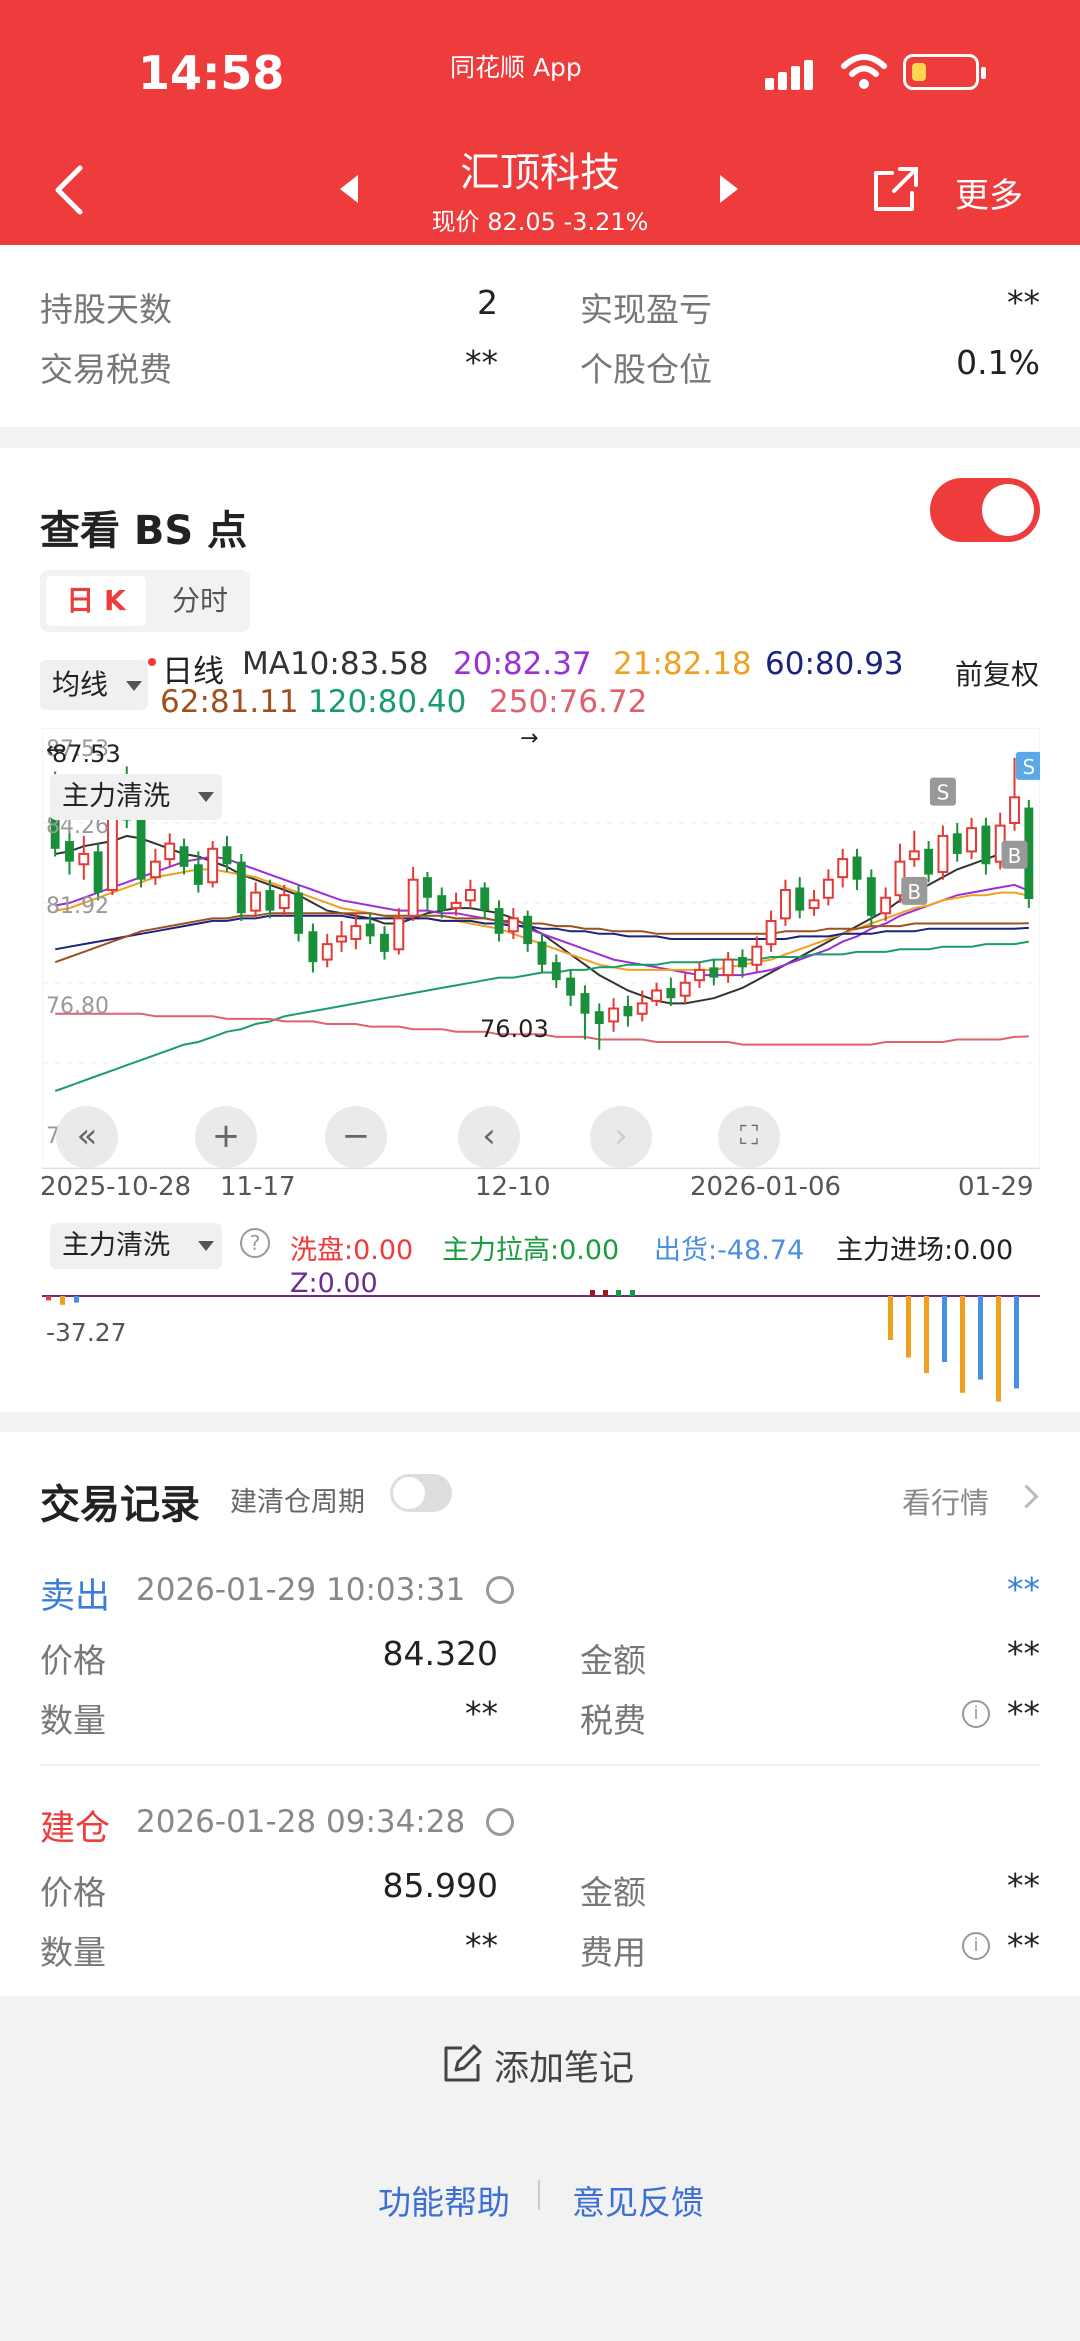 The height and width of the screenshot is (2341, 1080). I want to click on position-value: 0.1%, so click(998, 362).